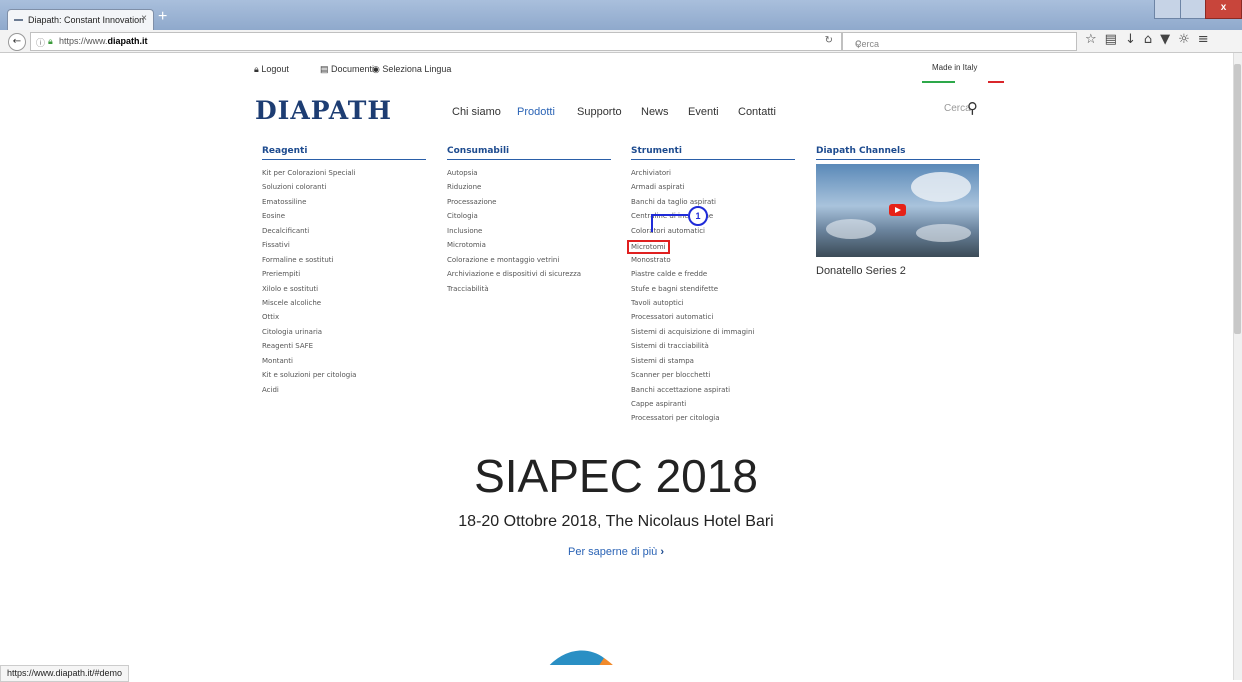  Describe the element at coordinates (309, 305) in the screenshot. I see `menu-item: Miscele alcoliche` at that location.